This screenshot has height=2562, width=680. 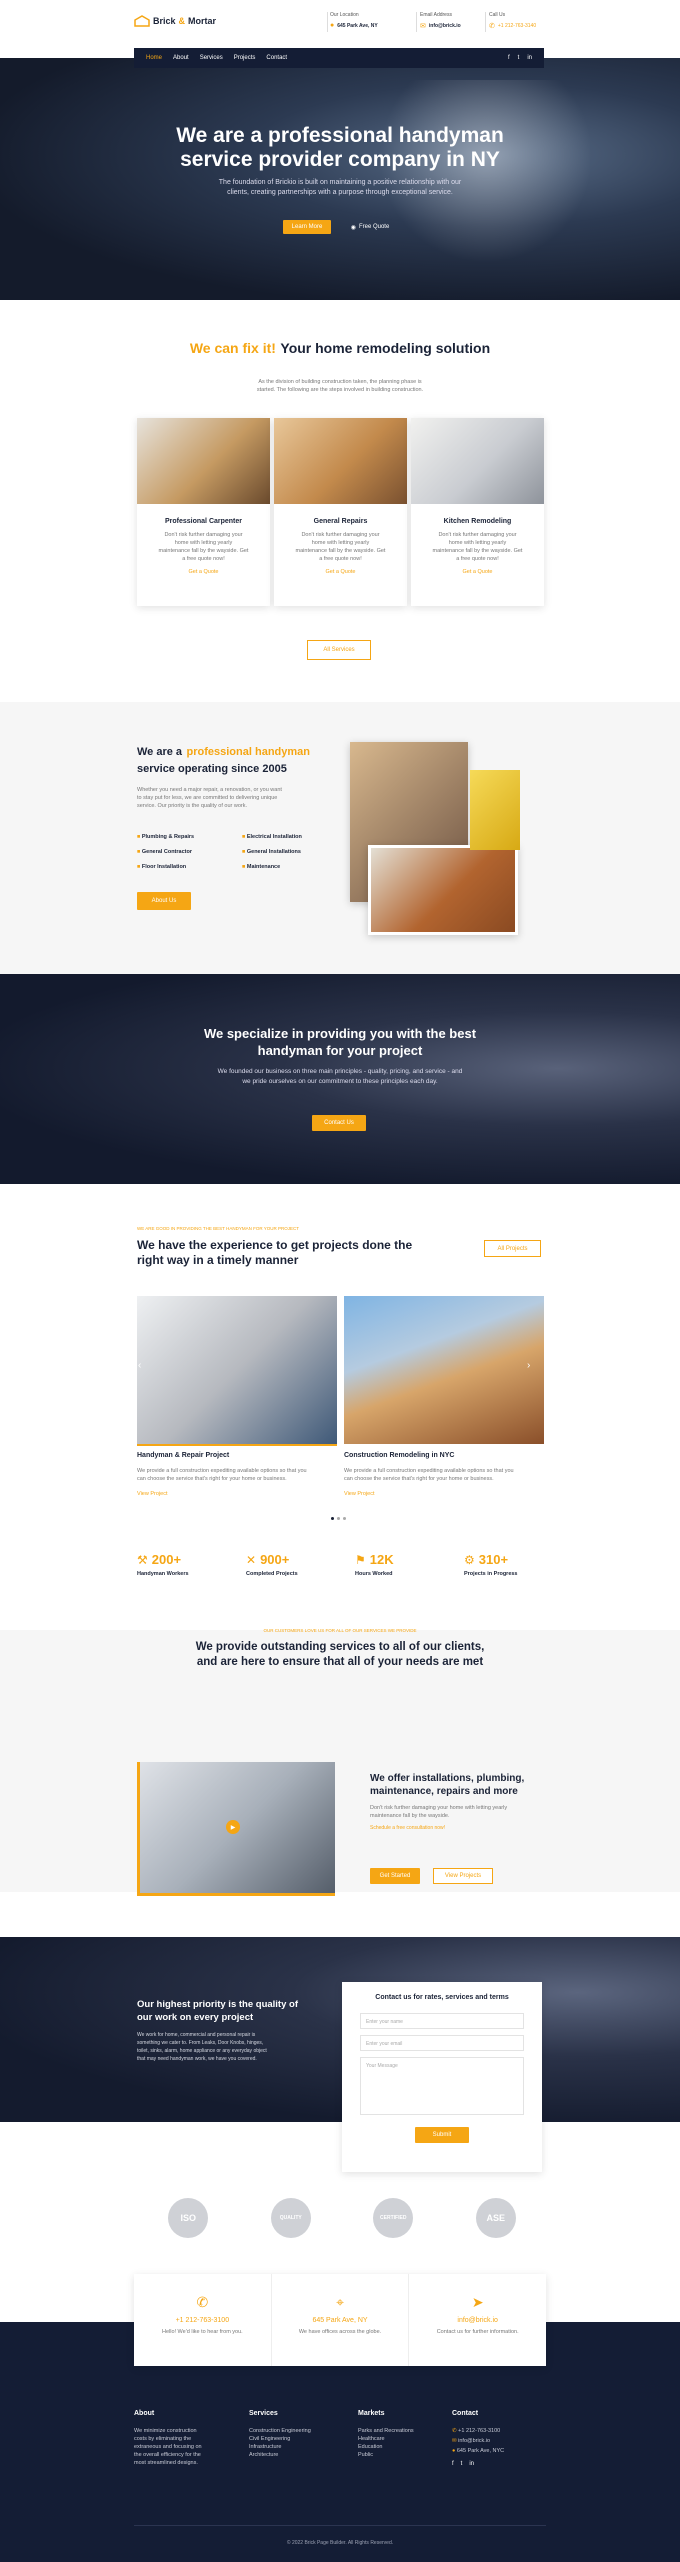 What do you see at coordinates (442, 2043) in the screenshot?
I see `email-field: Enter your email` at bounding box center [442, 2043].